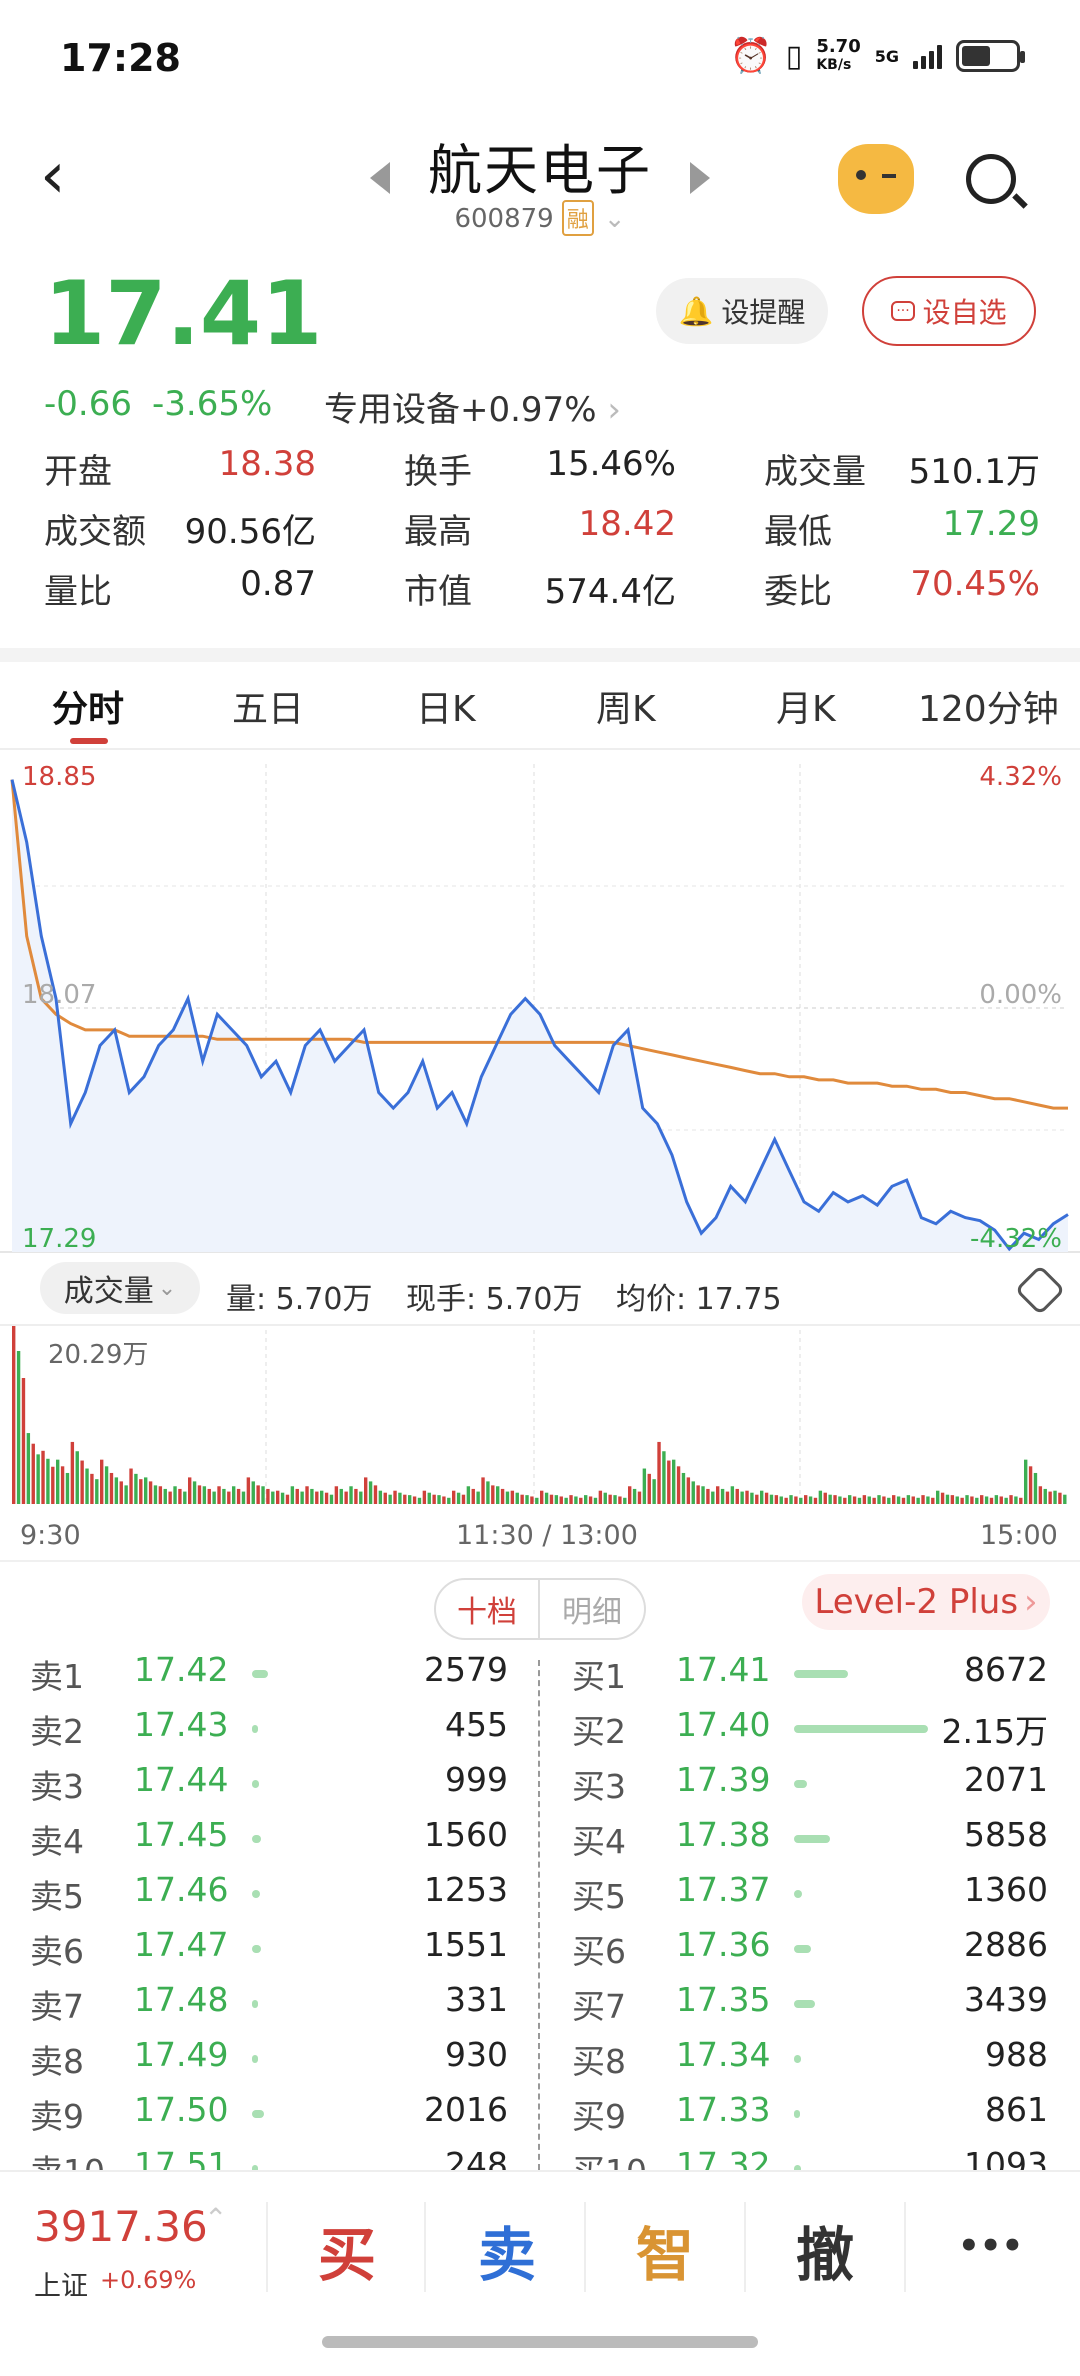  What do you see at coordinates (991, 179) in the screenshot?
I see `search-icon` at bounding box center [991, 179].